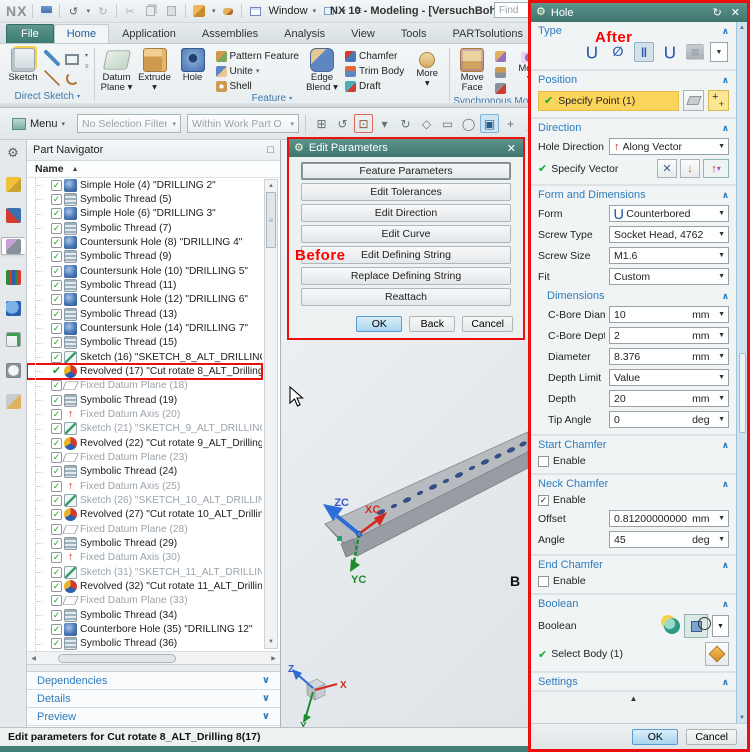  What do you see at coordinates (144, 328) in the screenshot?
I see `tree-item: ✓ Countersunk Hole (14) "DRILLING 7"` at bounding box center [144, 328].